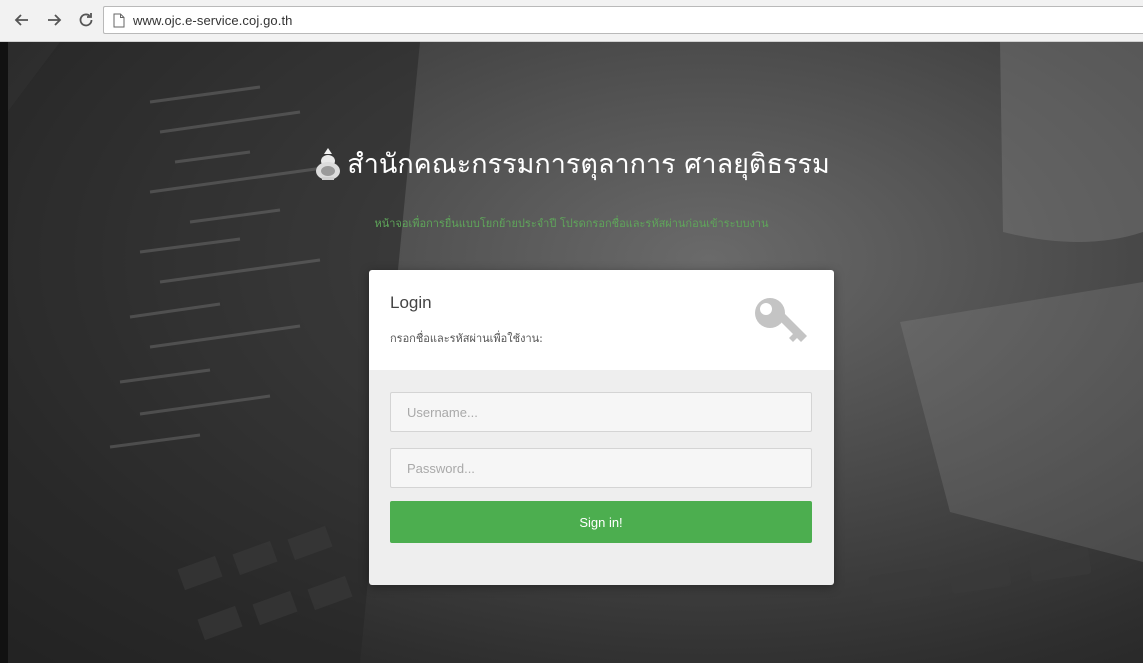 Image resolution: width=1143 pixels, height=663 pixels. What do you see at coordinates (466, 338) in the screenshot?
I see `login-subtitle: กรอกชื่อและรหัสผ่านเพื่อใช้งาน:` at bounding box center [466, 338].